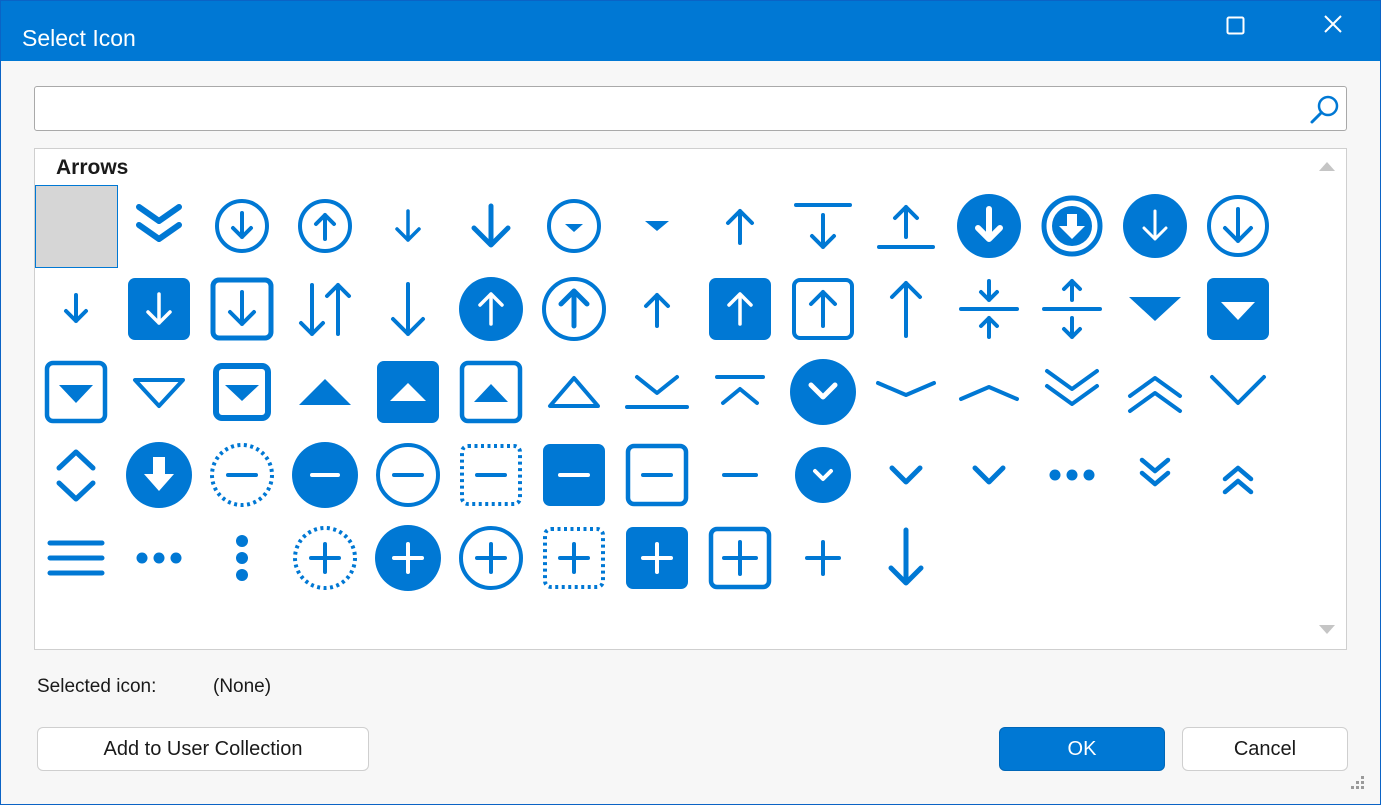  I want to click on square-triangle-up-icon, so click(491, 392).